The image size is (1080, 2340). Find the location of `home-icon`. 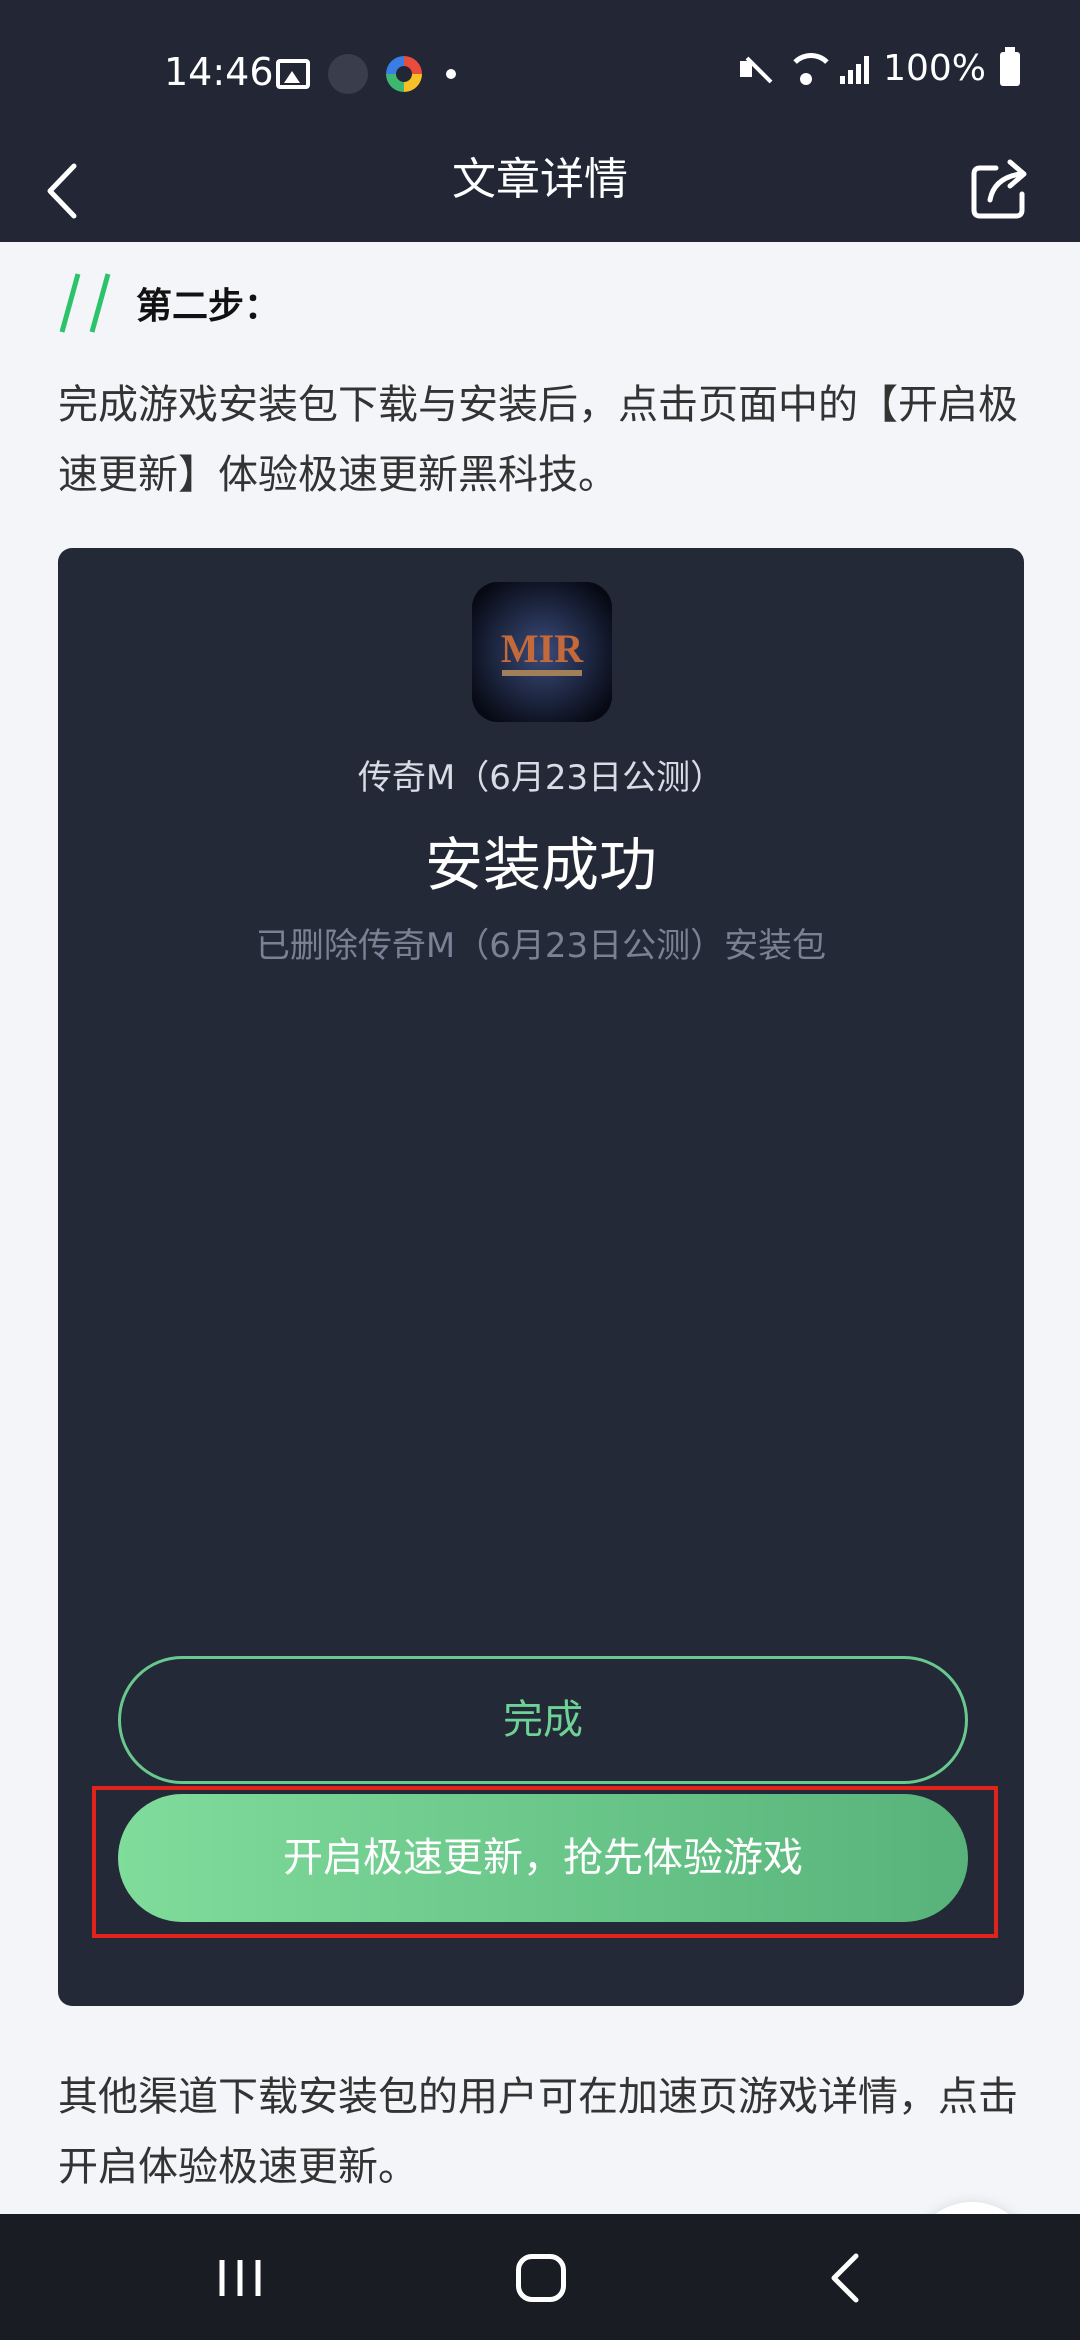

home-icon is located at coordinates (541, 2278).